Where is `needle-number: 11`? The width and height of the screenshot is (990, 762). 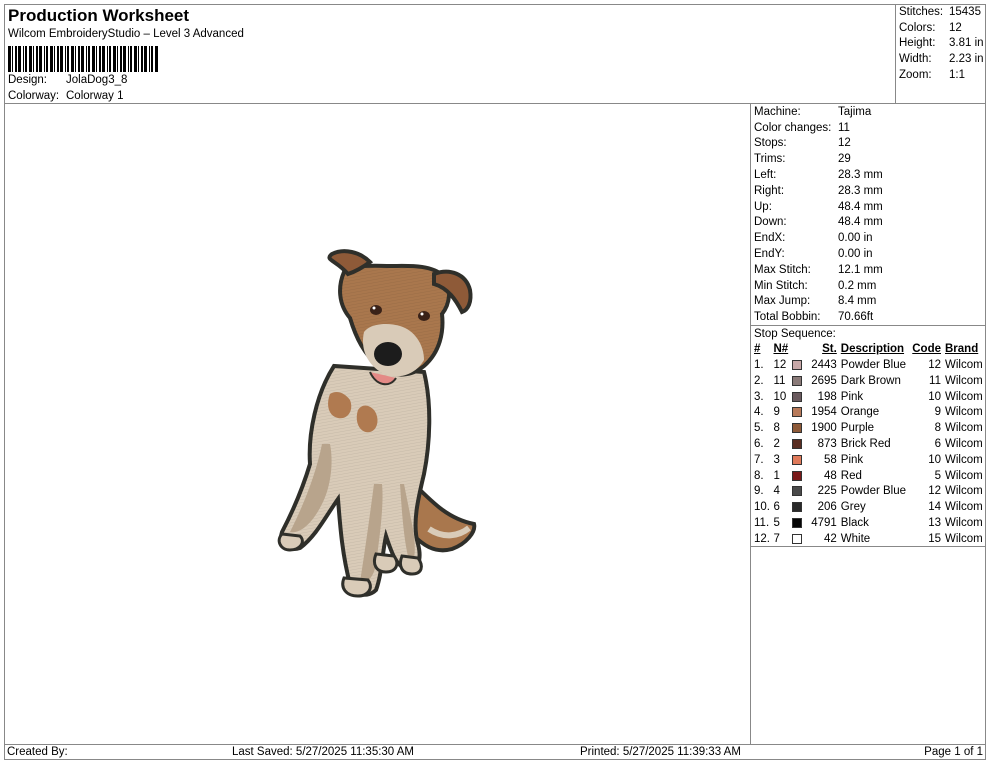
needle-number: 11 is located at coordinates (779, 380).